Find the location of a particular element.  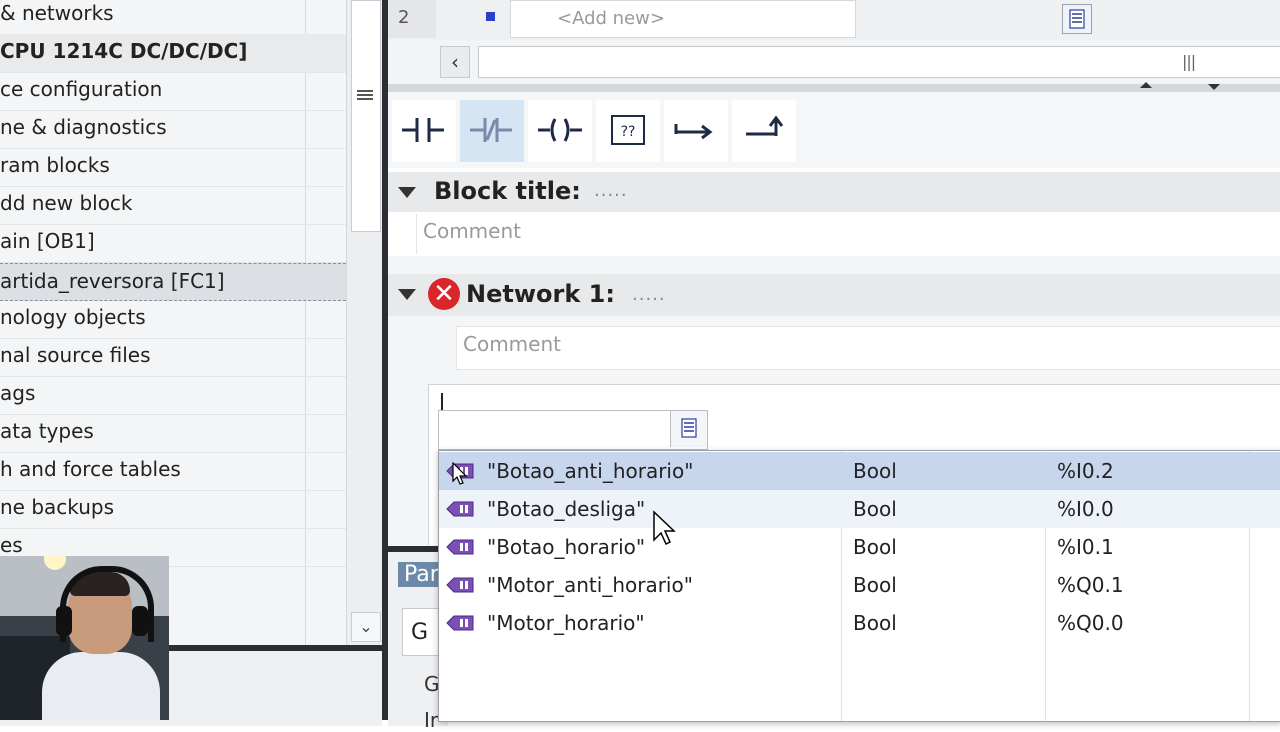

tag-name: "Botao_desliga" is located at coordinates (566, 509).